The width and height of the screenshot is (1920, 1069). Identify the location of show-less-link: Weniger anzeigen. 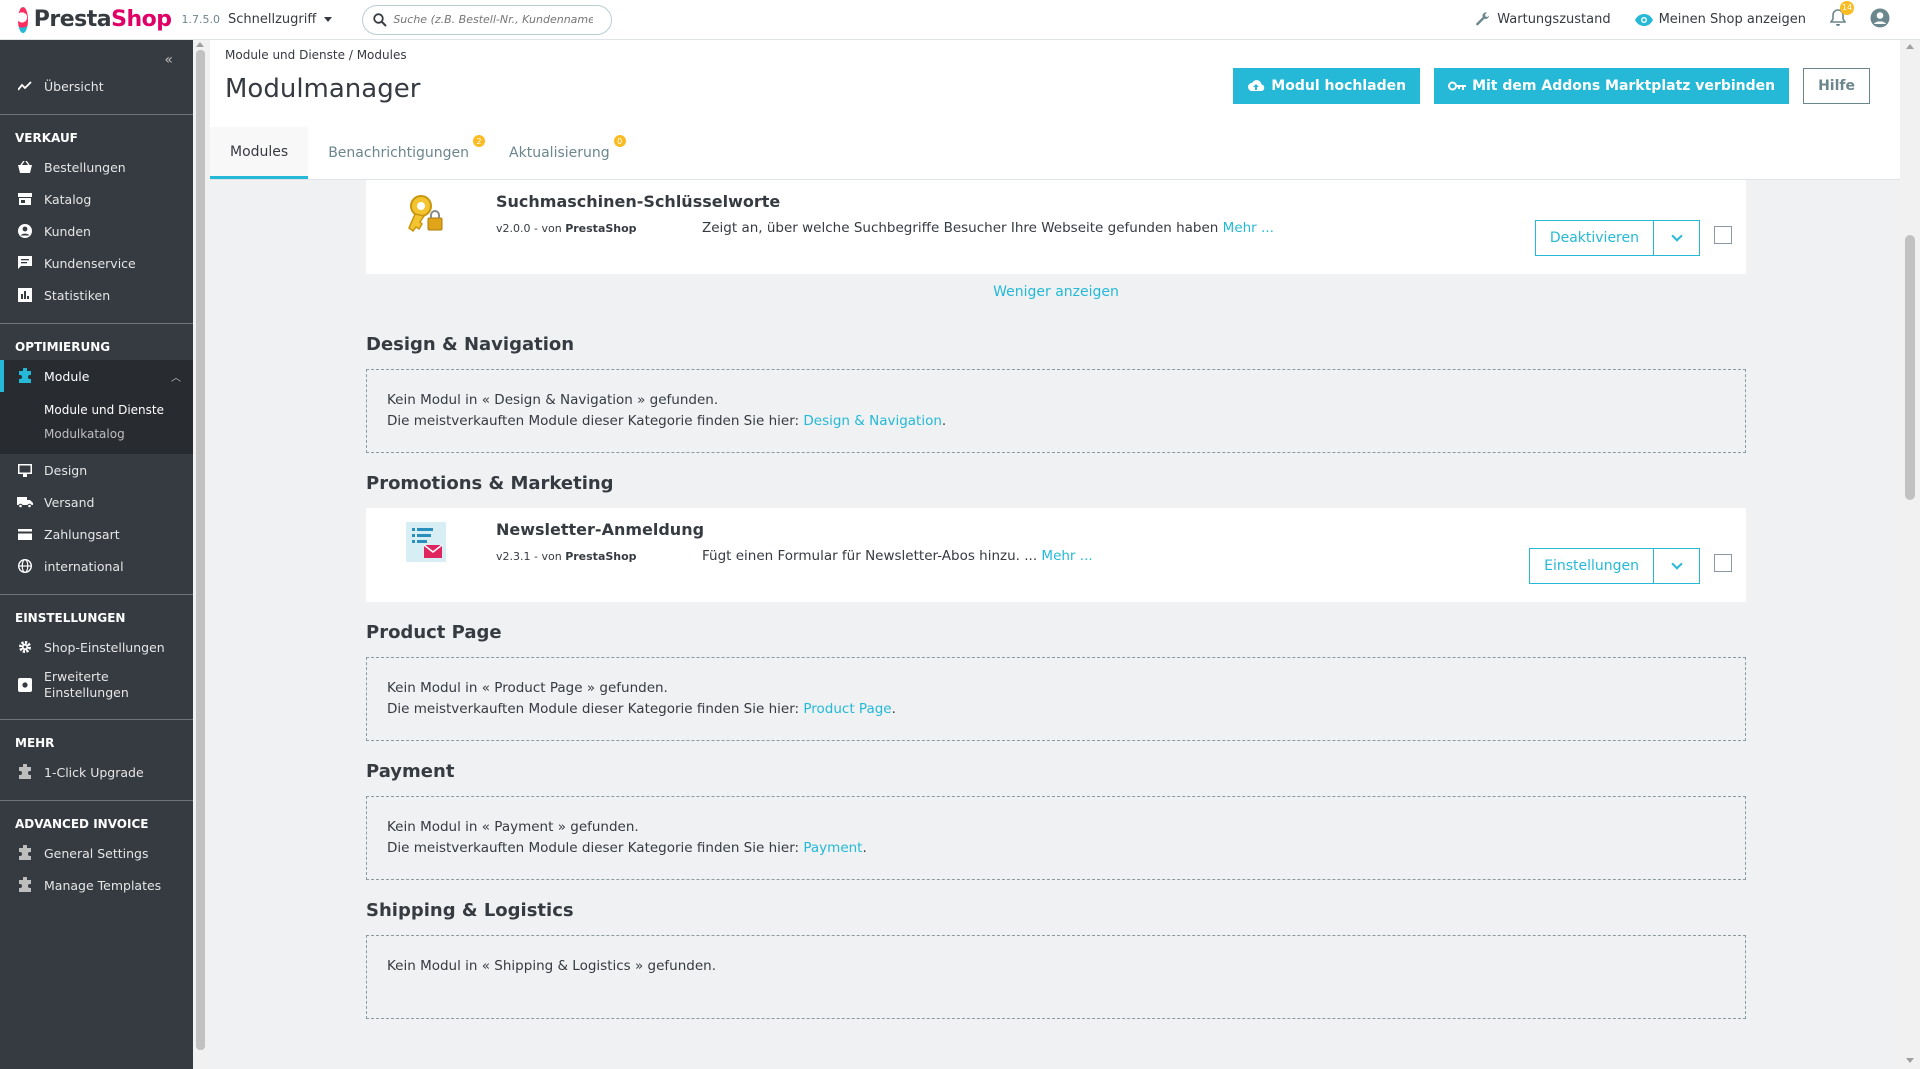
(1056, 299).